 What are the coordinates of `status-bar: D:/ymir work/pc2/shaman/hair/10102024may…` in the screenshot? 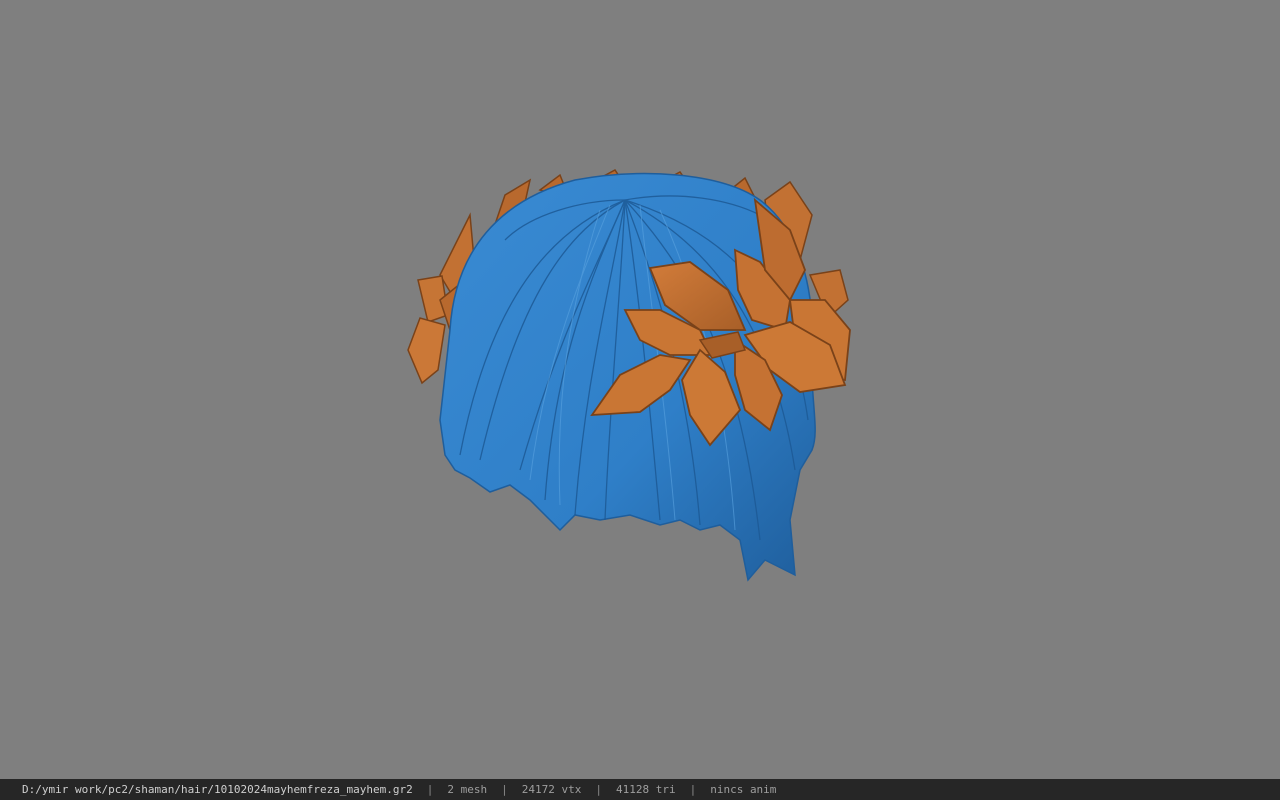 It's located at (640, 789).